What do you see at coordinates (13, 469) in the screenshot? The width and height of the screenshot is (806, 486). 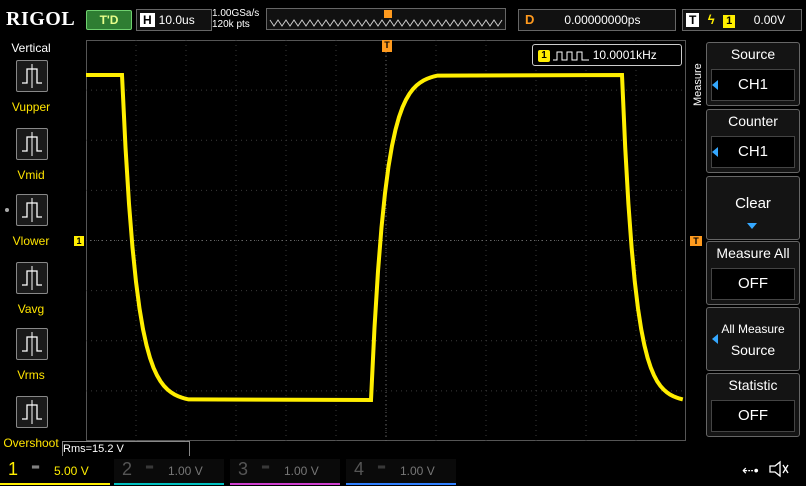 I see `channel-number: 1` at bounding box center [13, 469].